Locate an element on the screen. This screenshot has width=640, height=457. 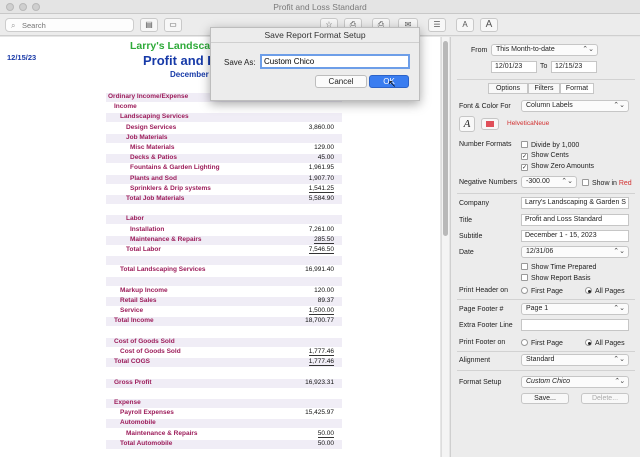
footer-first-page-radio: First Page is located at coordinates (542, 343).